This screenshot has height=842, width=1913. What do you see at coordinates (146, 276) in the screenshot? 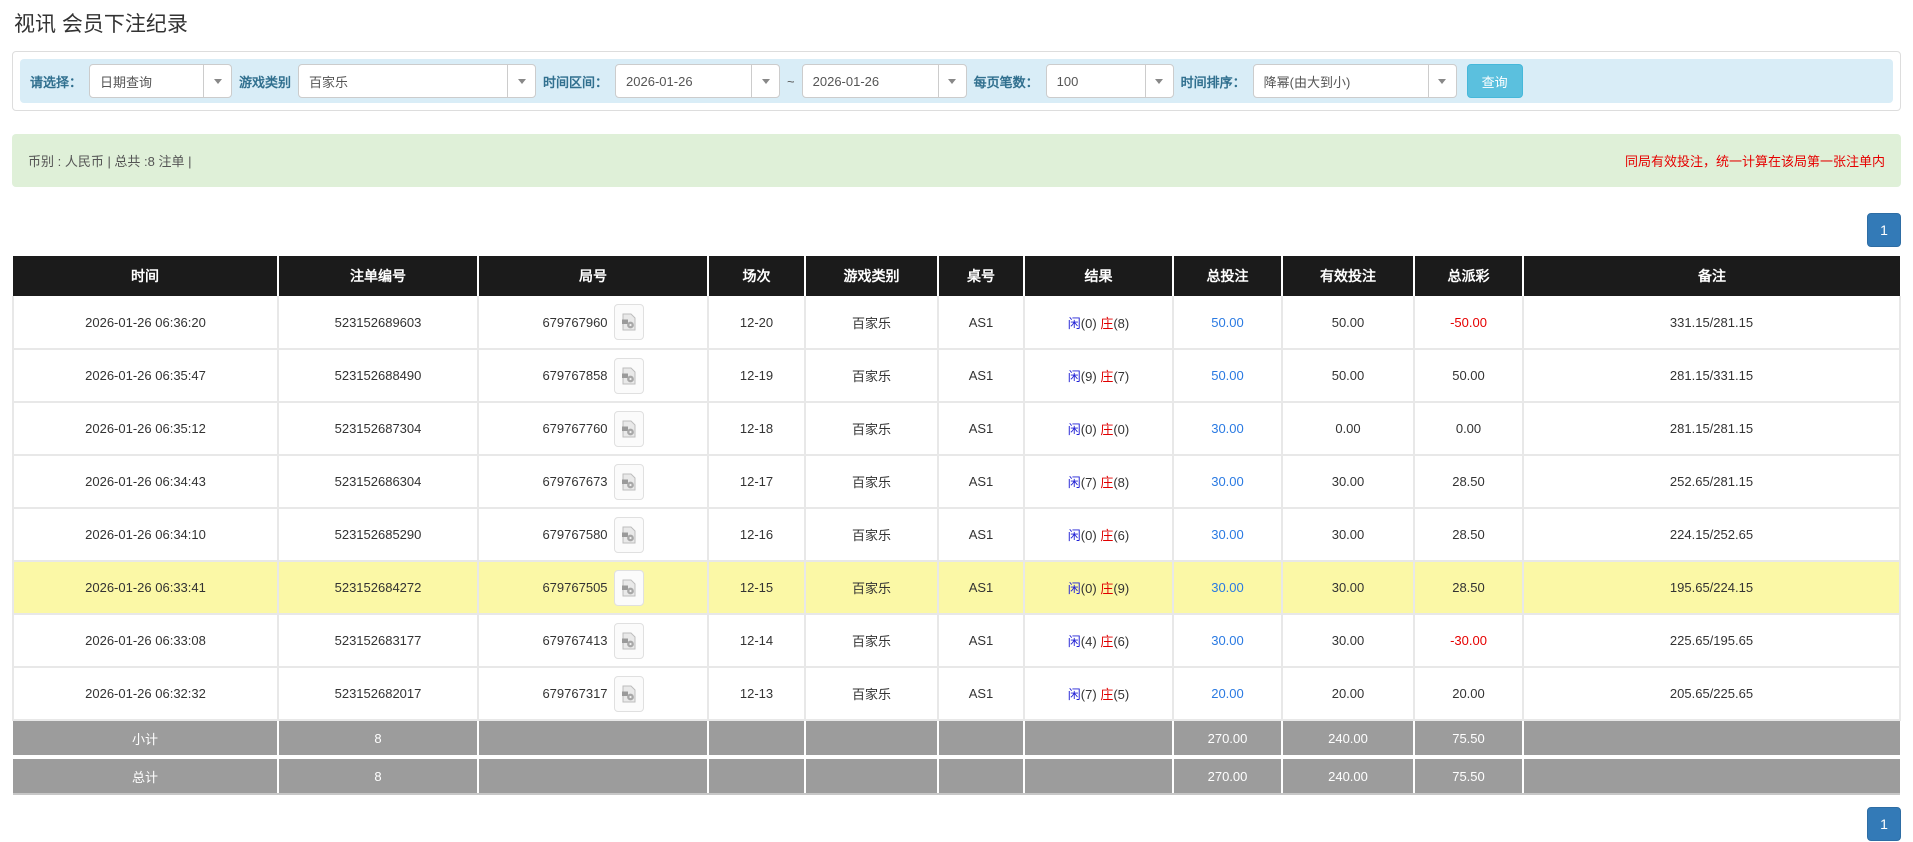
I see `col-header-time: 时间` at bounding box center [146, 276].